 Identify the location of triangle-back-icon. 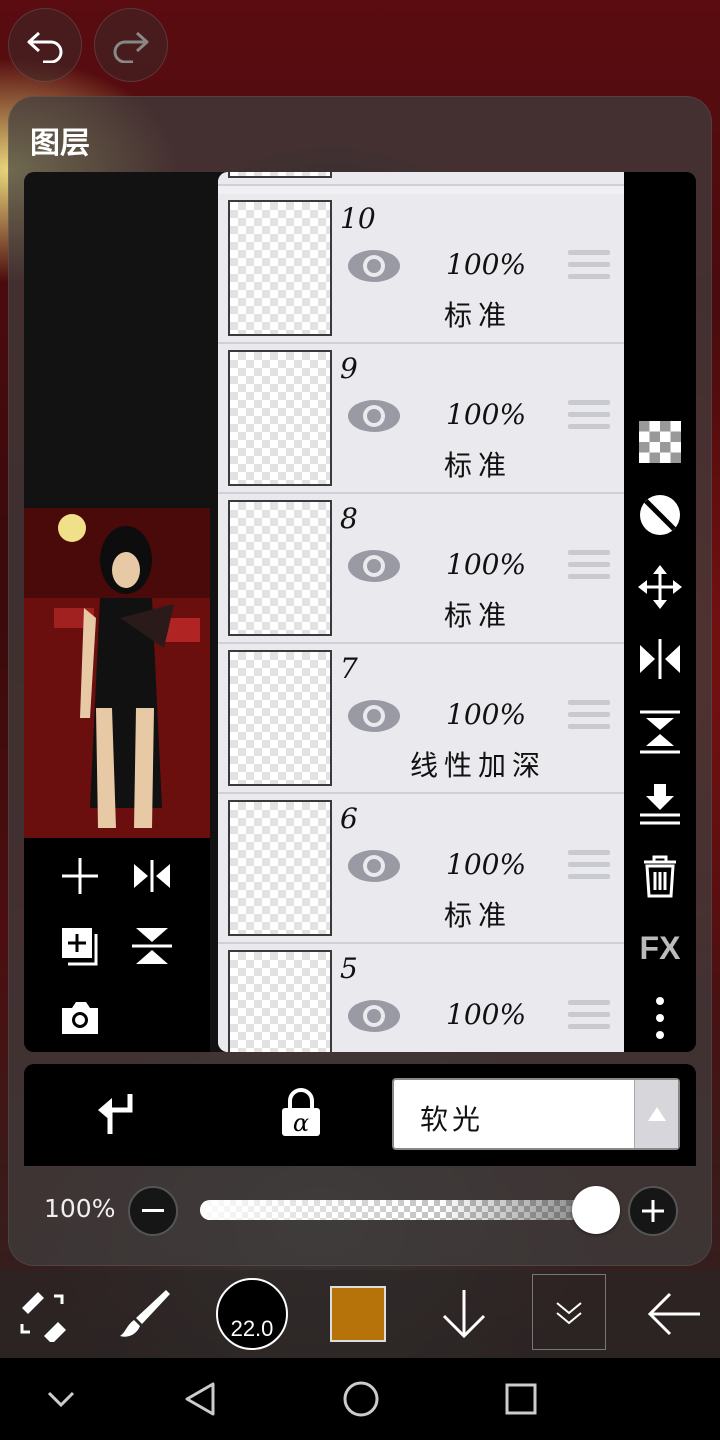
(200, 1399).